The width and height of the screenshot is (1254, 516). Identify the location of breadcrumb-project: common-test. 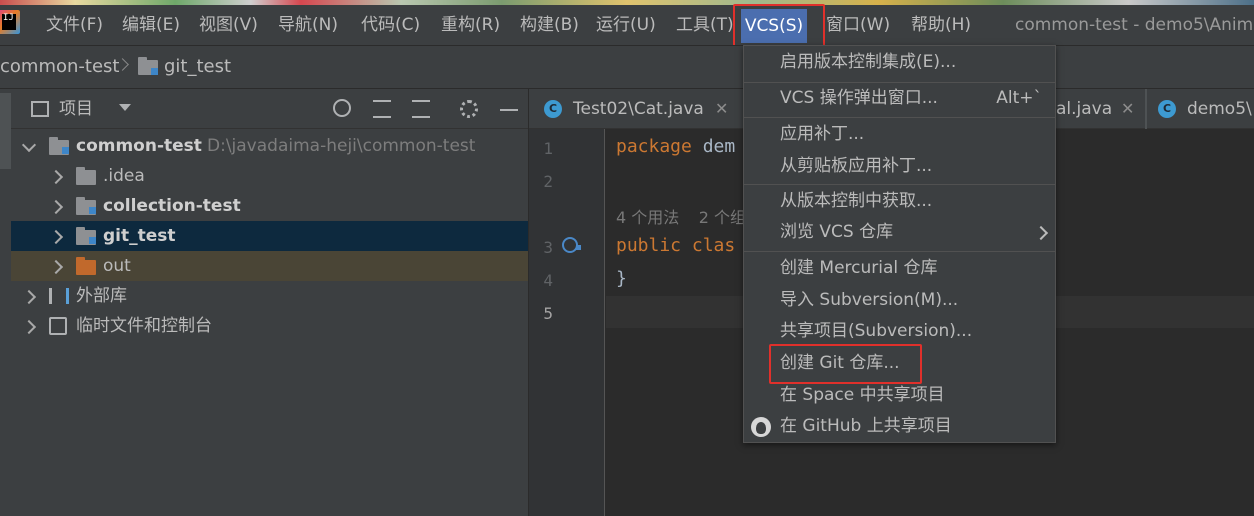
(59, 67).